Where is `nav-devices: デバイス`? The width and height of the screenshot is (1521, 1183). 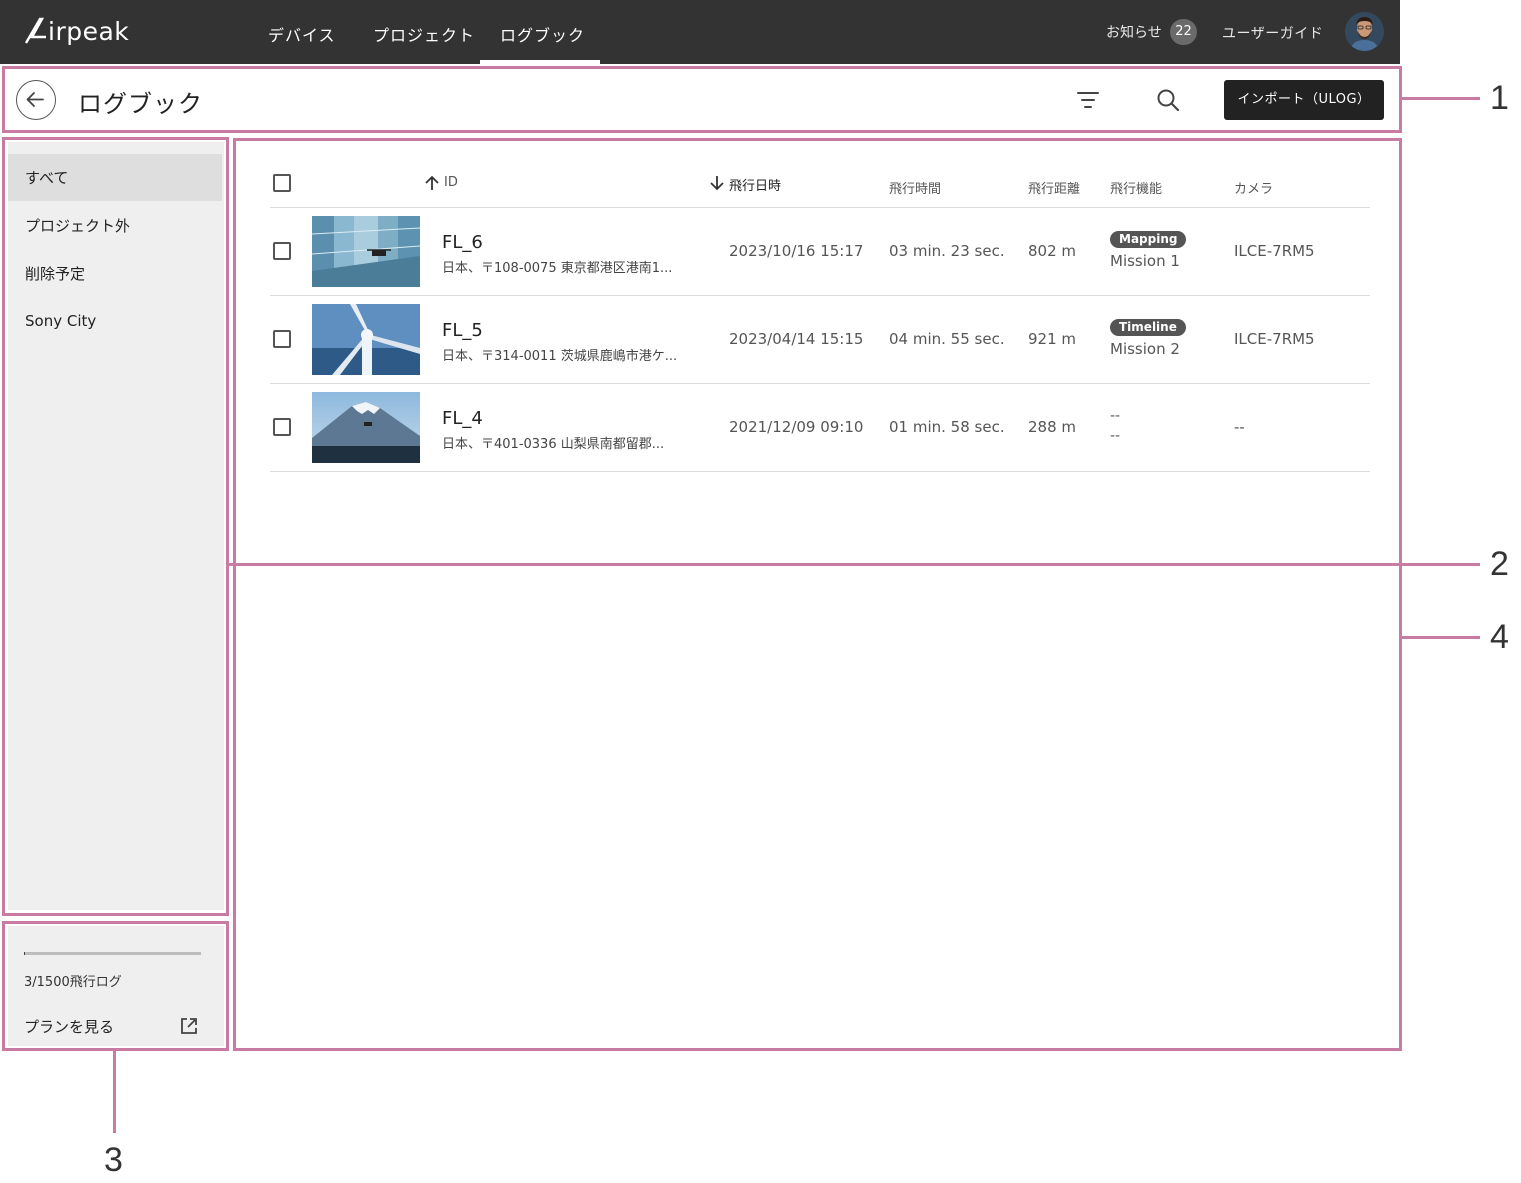
nav-devices: デバイス is located at coordinates (302, 34).